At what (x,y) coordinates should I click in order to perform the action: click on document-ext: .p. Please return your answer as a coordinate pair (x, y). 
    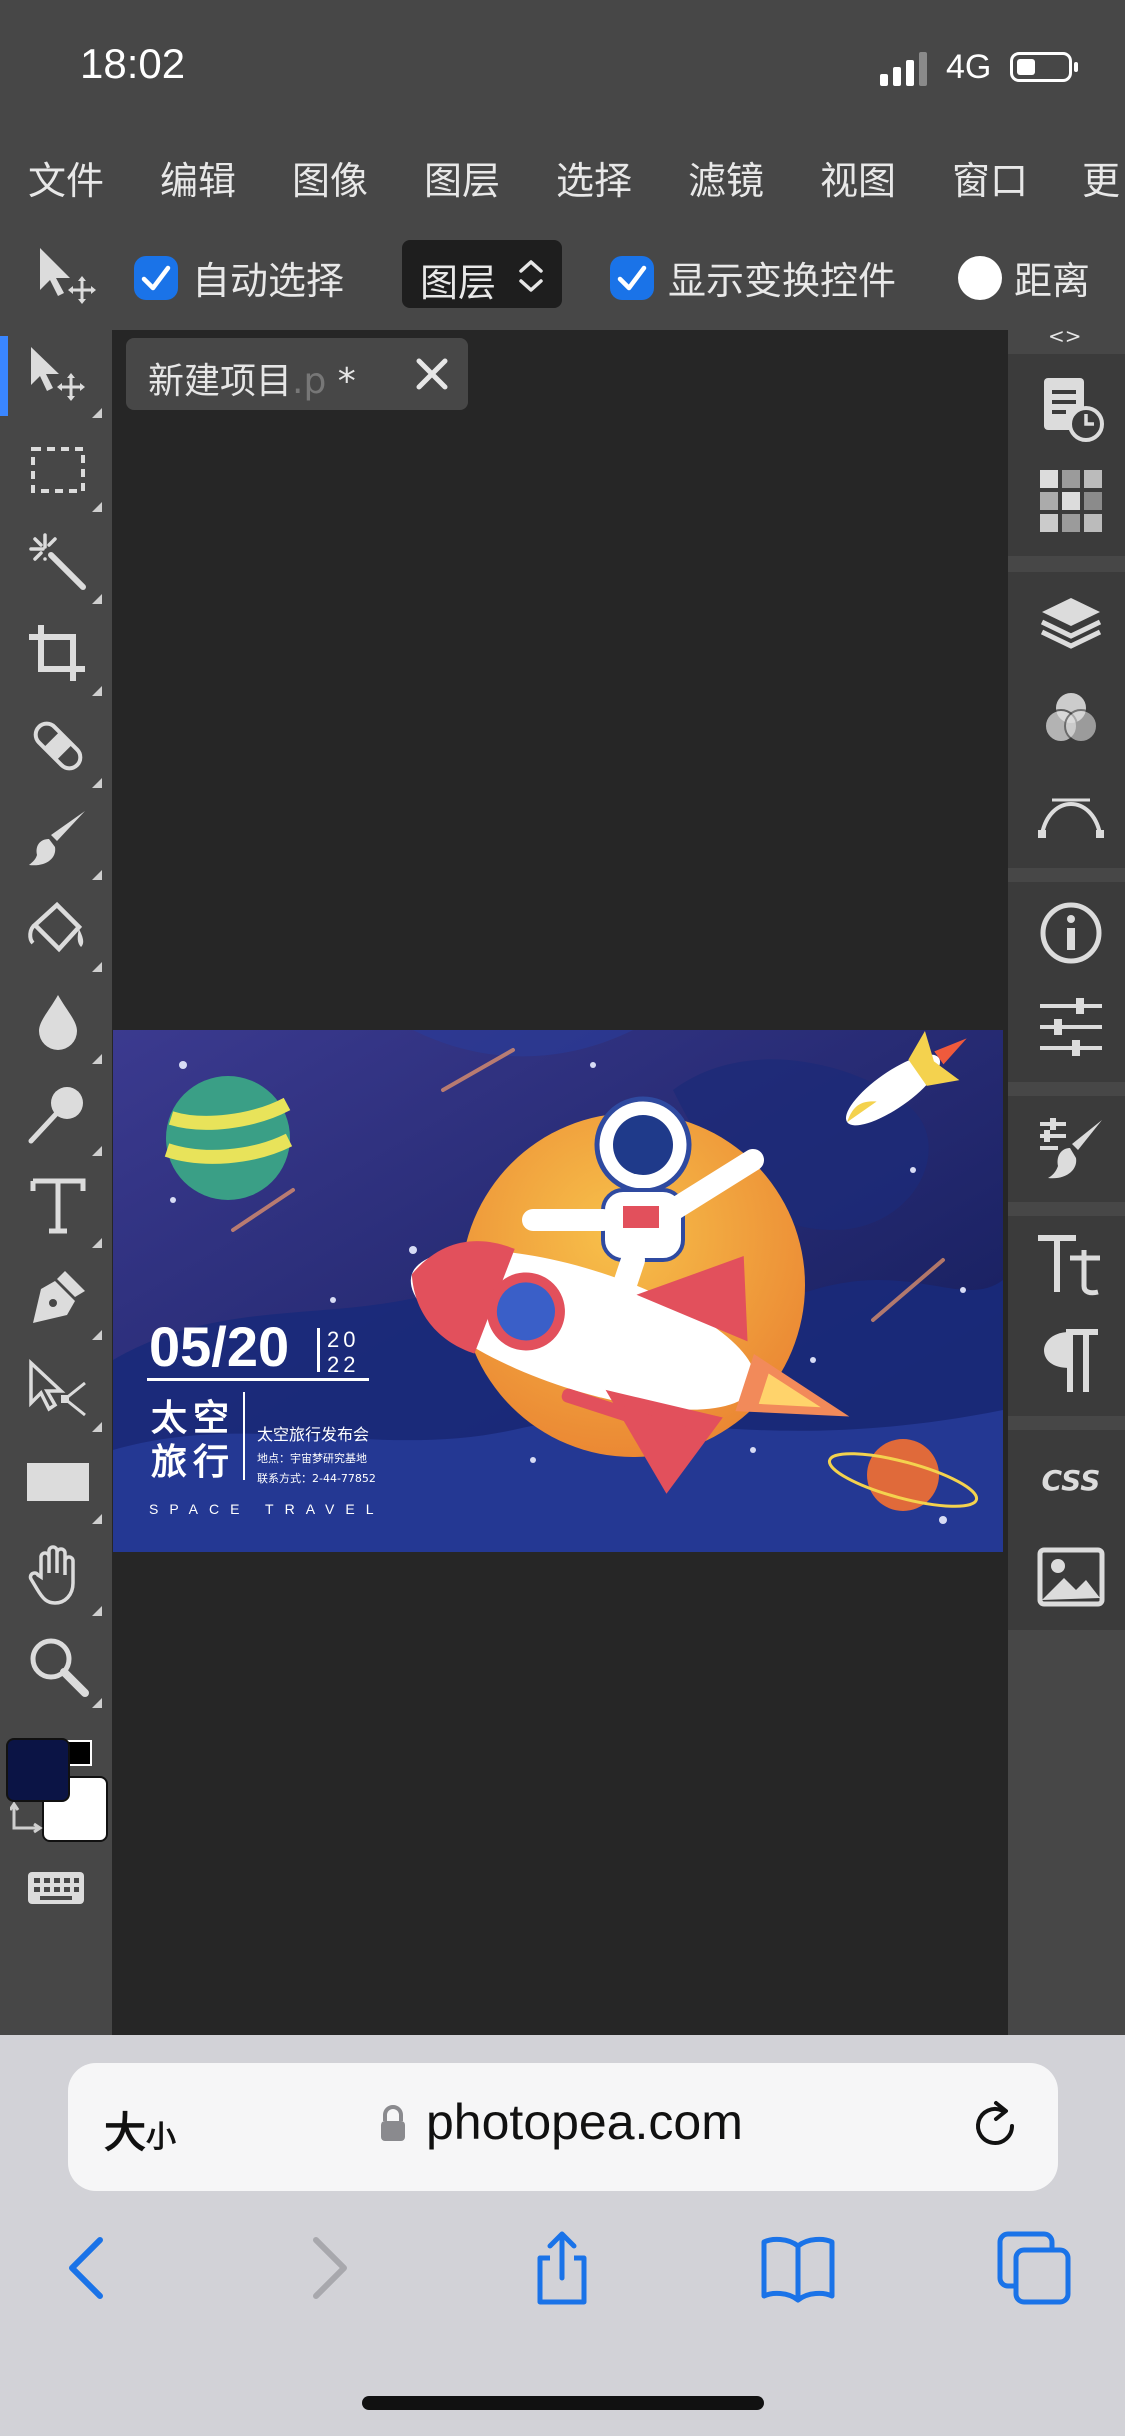
    Looking at the image, I should click on (309, 381).